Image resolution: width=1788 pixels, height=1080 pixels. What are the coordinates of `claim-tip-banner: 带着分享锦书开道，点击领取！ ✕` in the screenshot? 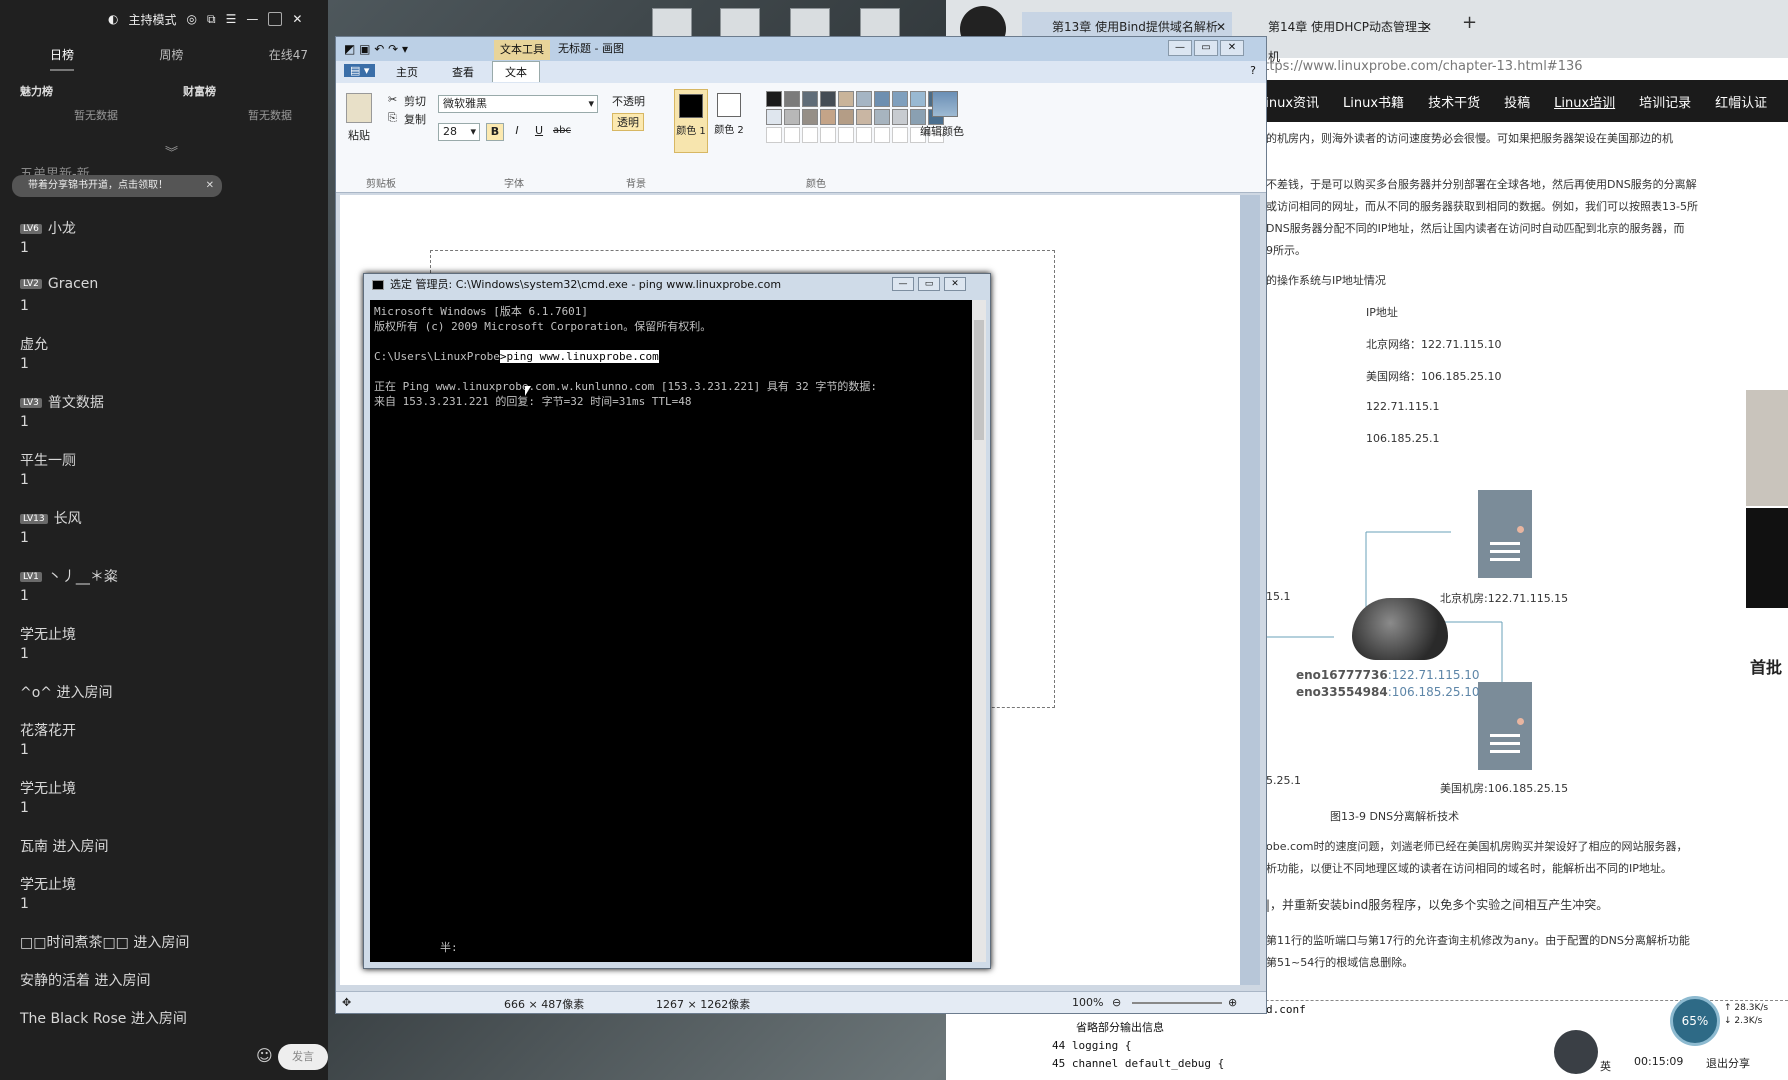 It's located at (117, 186).